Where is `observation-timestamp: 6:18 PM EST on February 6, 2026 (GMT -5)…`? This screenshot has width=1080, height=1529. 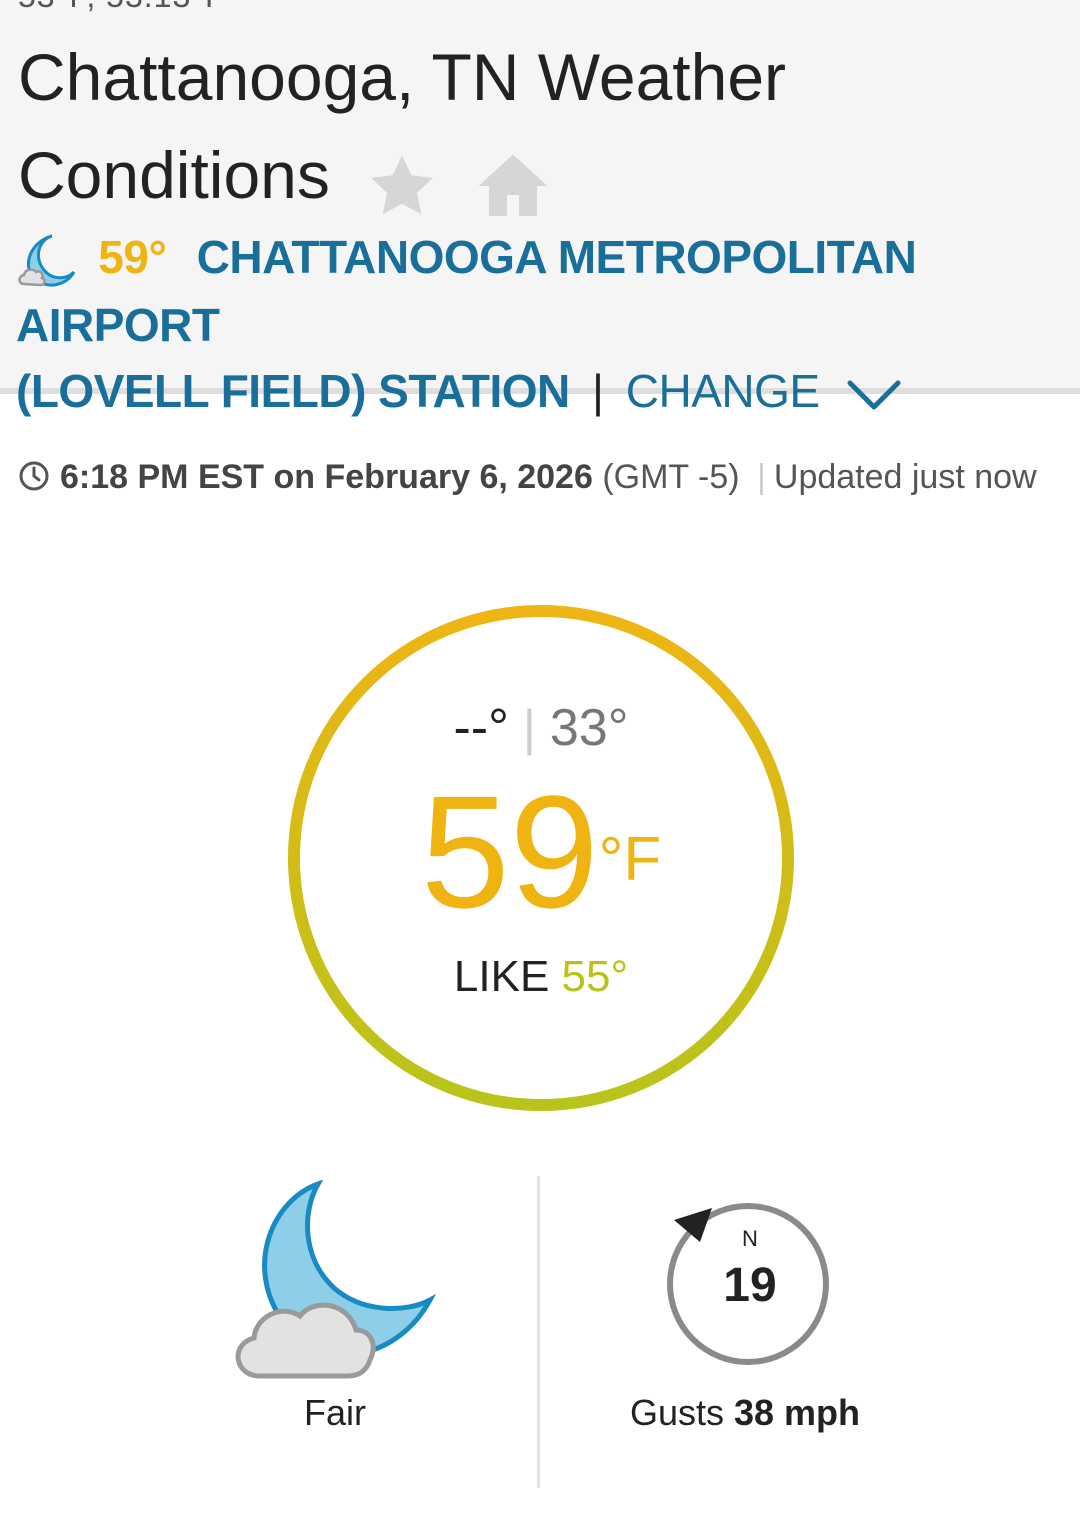 observation-timestamp: 6:18 PM EST on February 6, 2026 (GMT -5)… is located at coordinates (543, 477).